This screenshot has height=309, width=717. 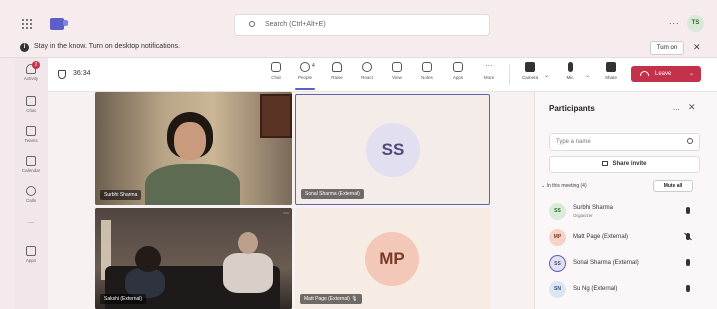 What do you see at coordinates (123, 299) in the screenshot?
I see `participant-name-label: Sakshi (External)` at bounding box center [123, 299].